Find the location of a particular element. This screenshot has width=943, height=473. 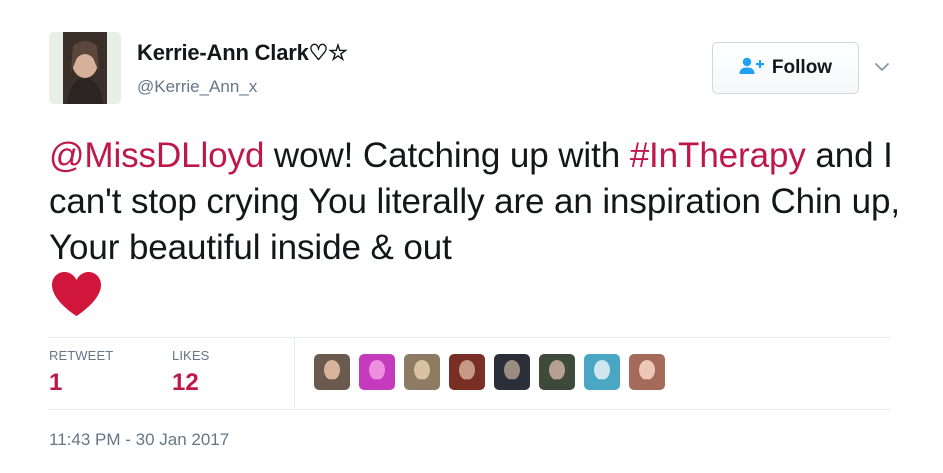

stats-bottom-divider is located at coordinates (470, 409).